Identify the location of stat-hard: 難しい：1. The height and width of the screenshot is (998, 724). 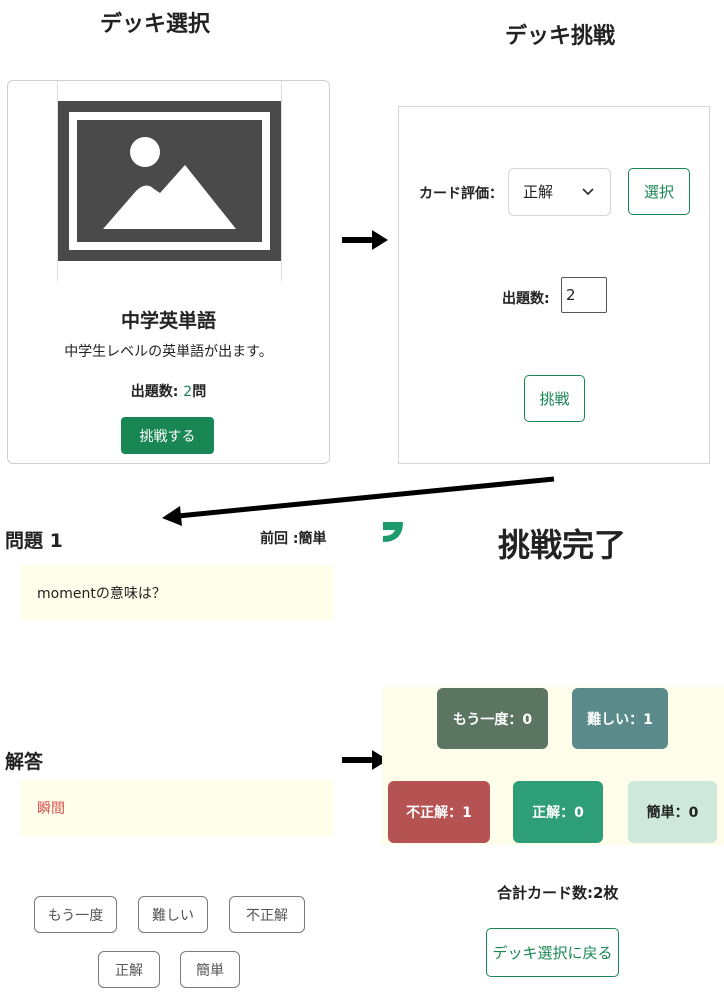
(620, 718).